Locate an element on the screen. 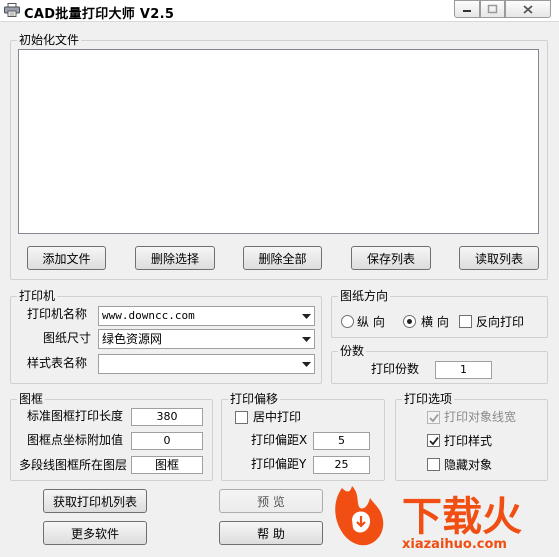  maximize-icon is located at coordinates (492, 9).